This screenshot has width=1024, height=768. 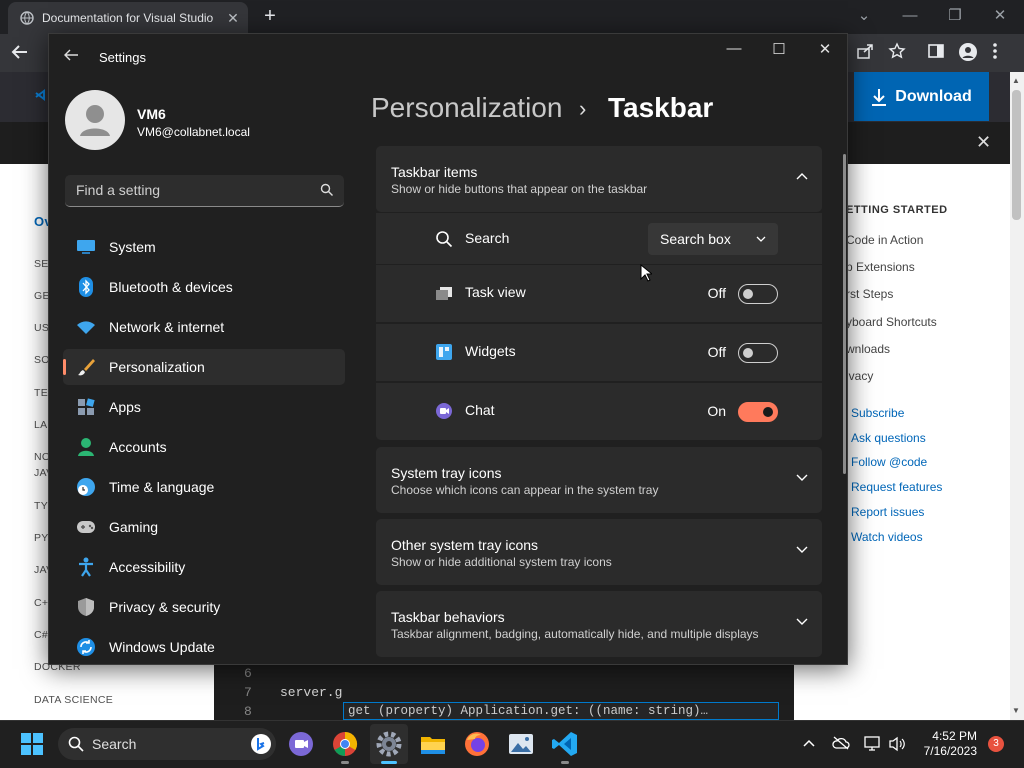 What do you see at coordinates (899, 53) in the screenshot?
I see `bookmark-star-icon` at bounding box center [899, 53].